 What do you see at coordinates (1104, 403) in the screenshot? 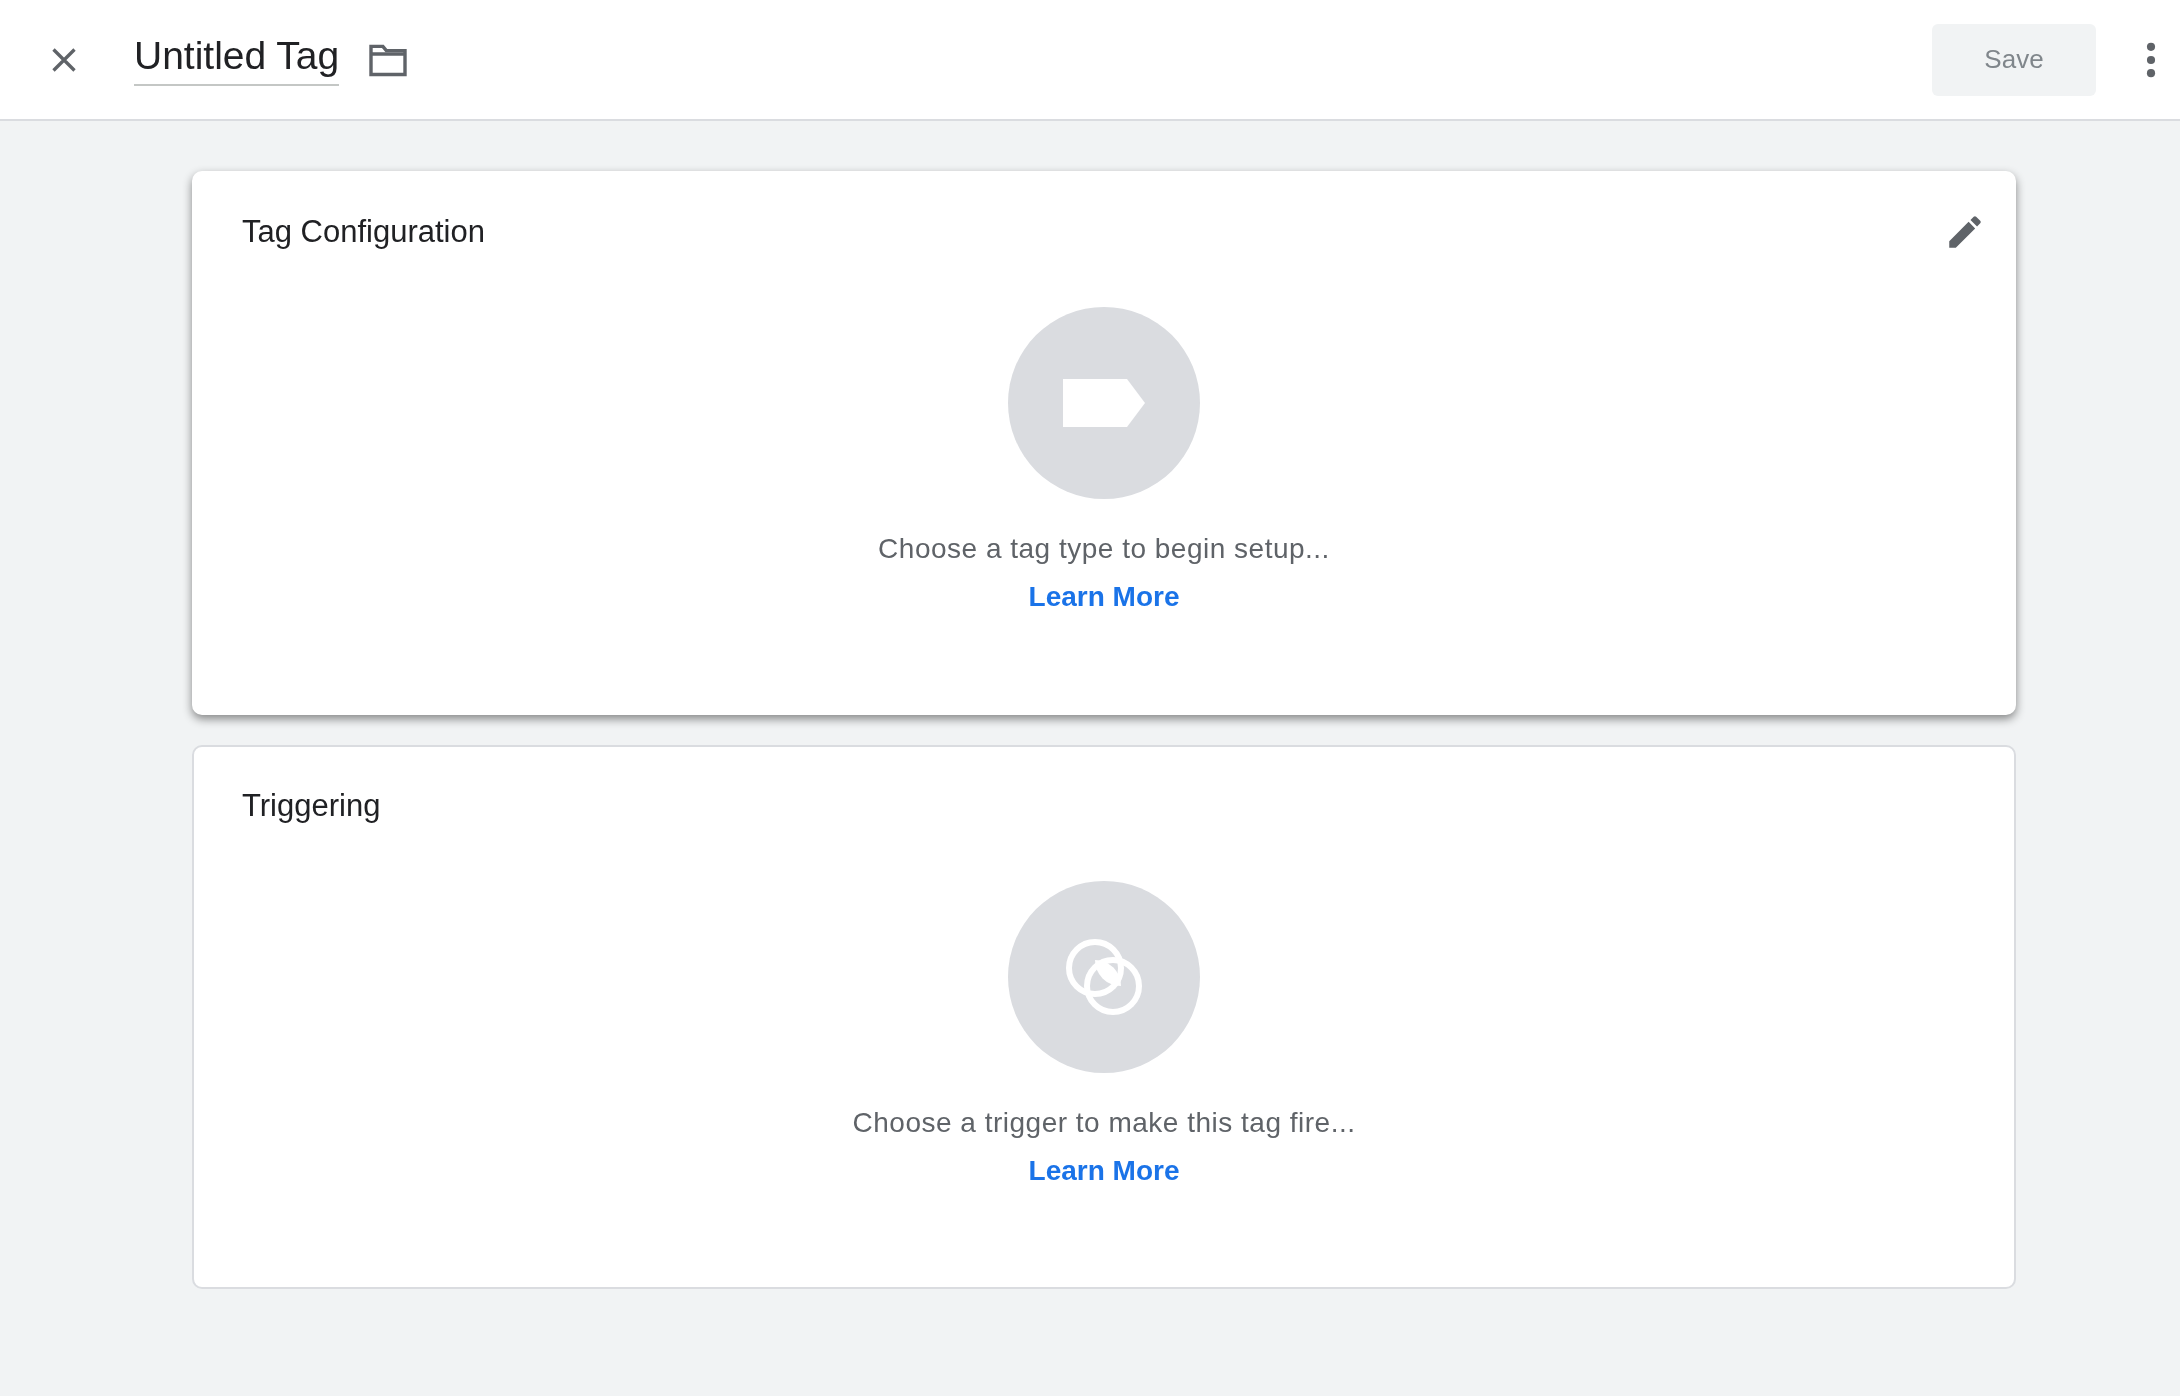
I see `tag-icon` at bounding box center [1104, 403].